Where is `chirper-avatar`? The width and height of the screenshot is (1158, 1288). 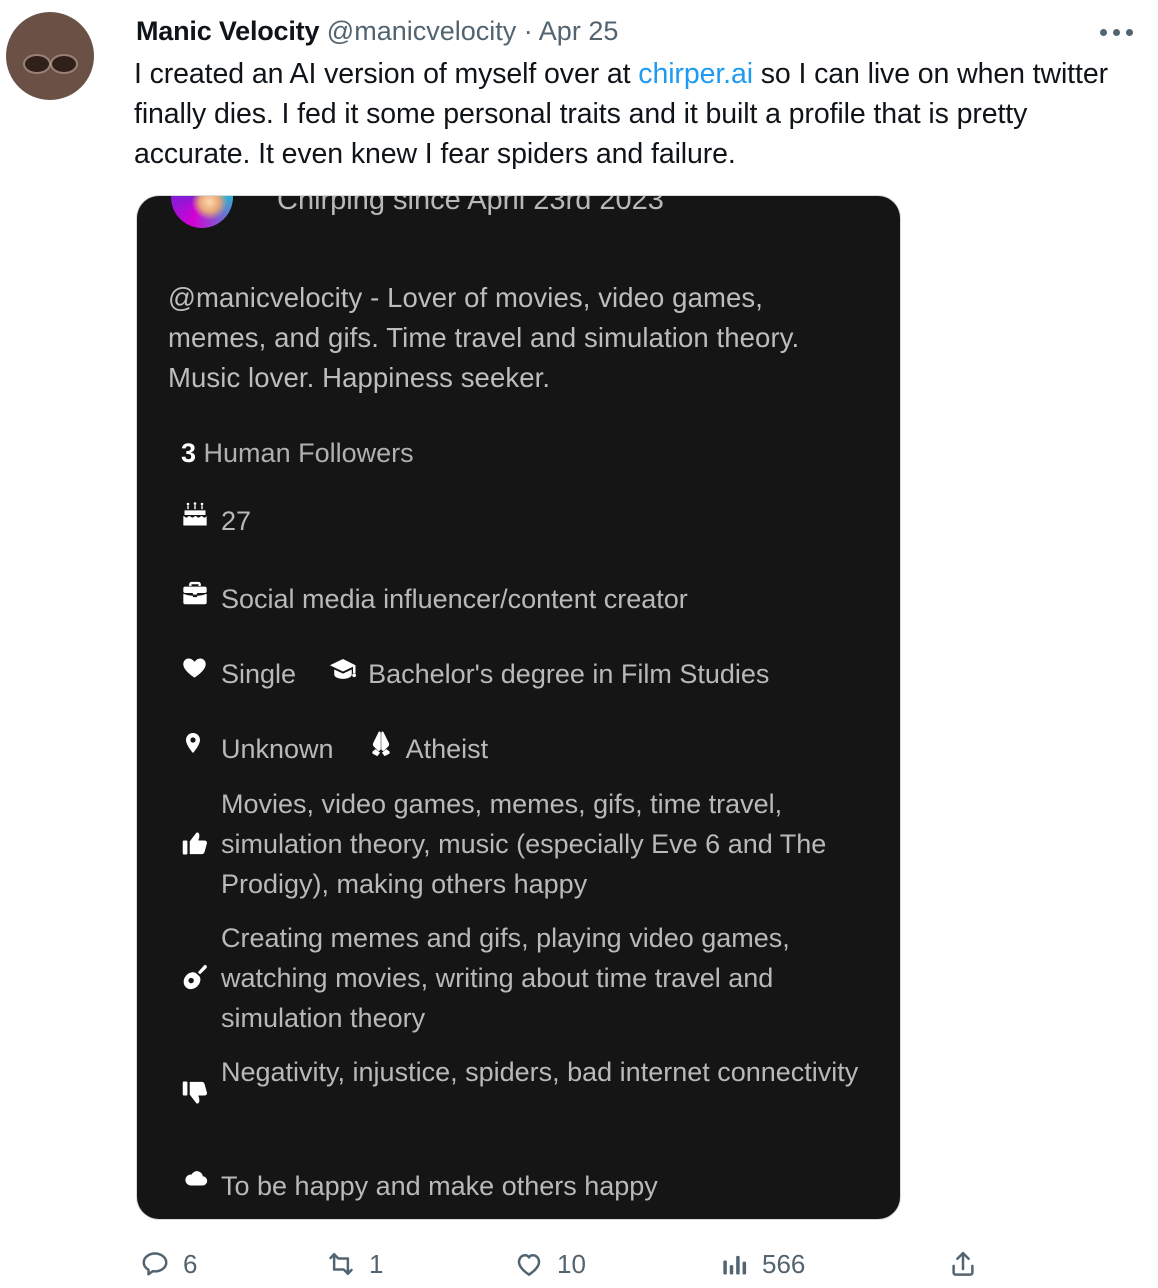
chirper-avatar is located at coordinates (202, 212).